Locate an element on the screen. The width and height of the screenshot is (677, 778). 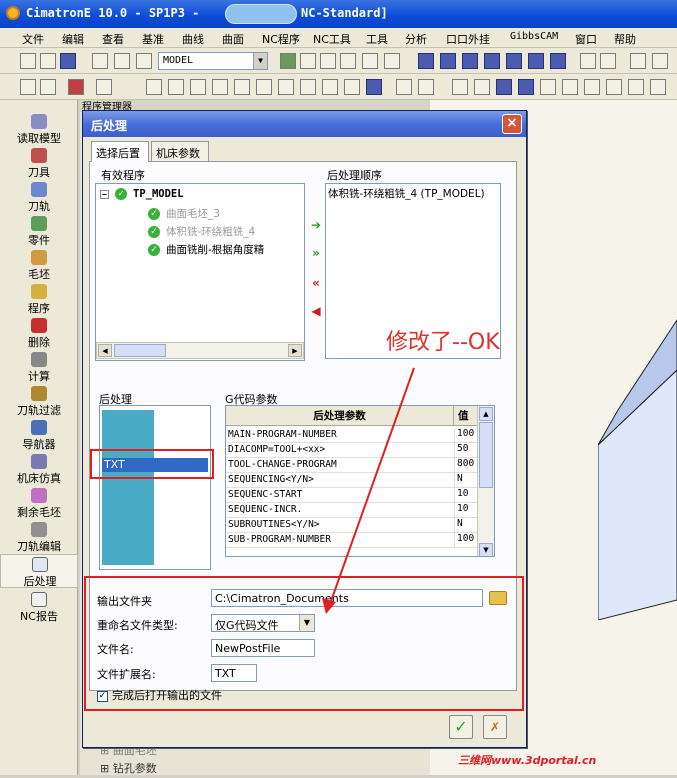
annotation-arrow is located at coordinates (368, 490).